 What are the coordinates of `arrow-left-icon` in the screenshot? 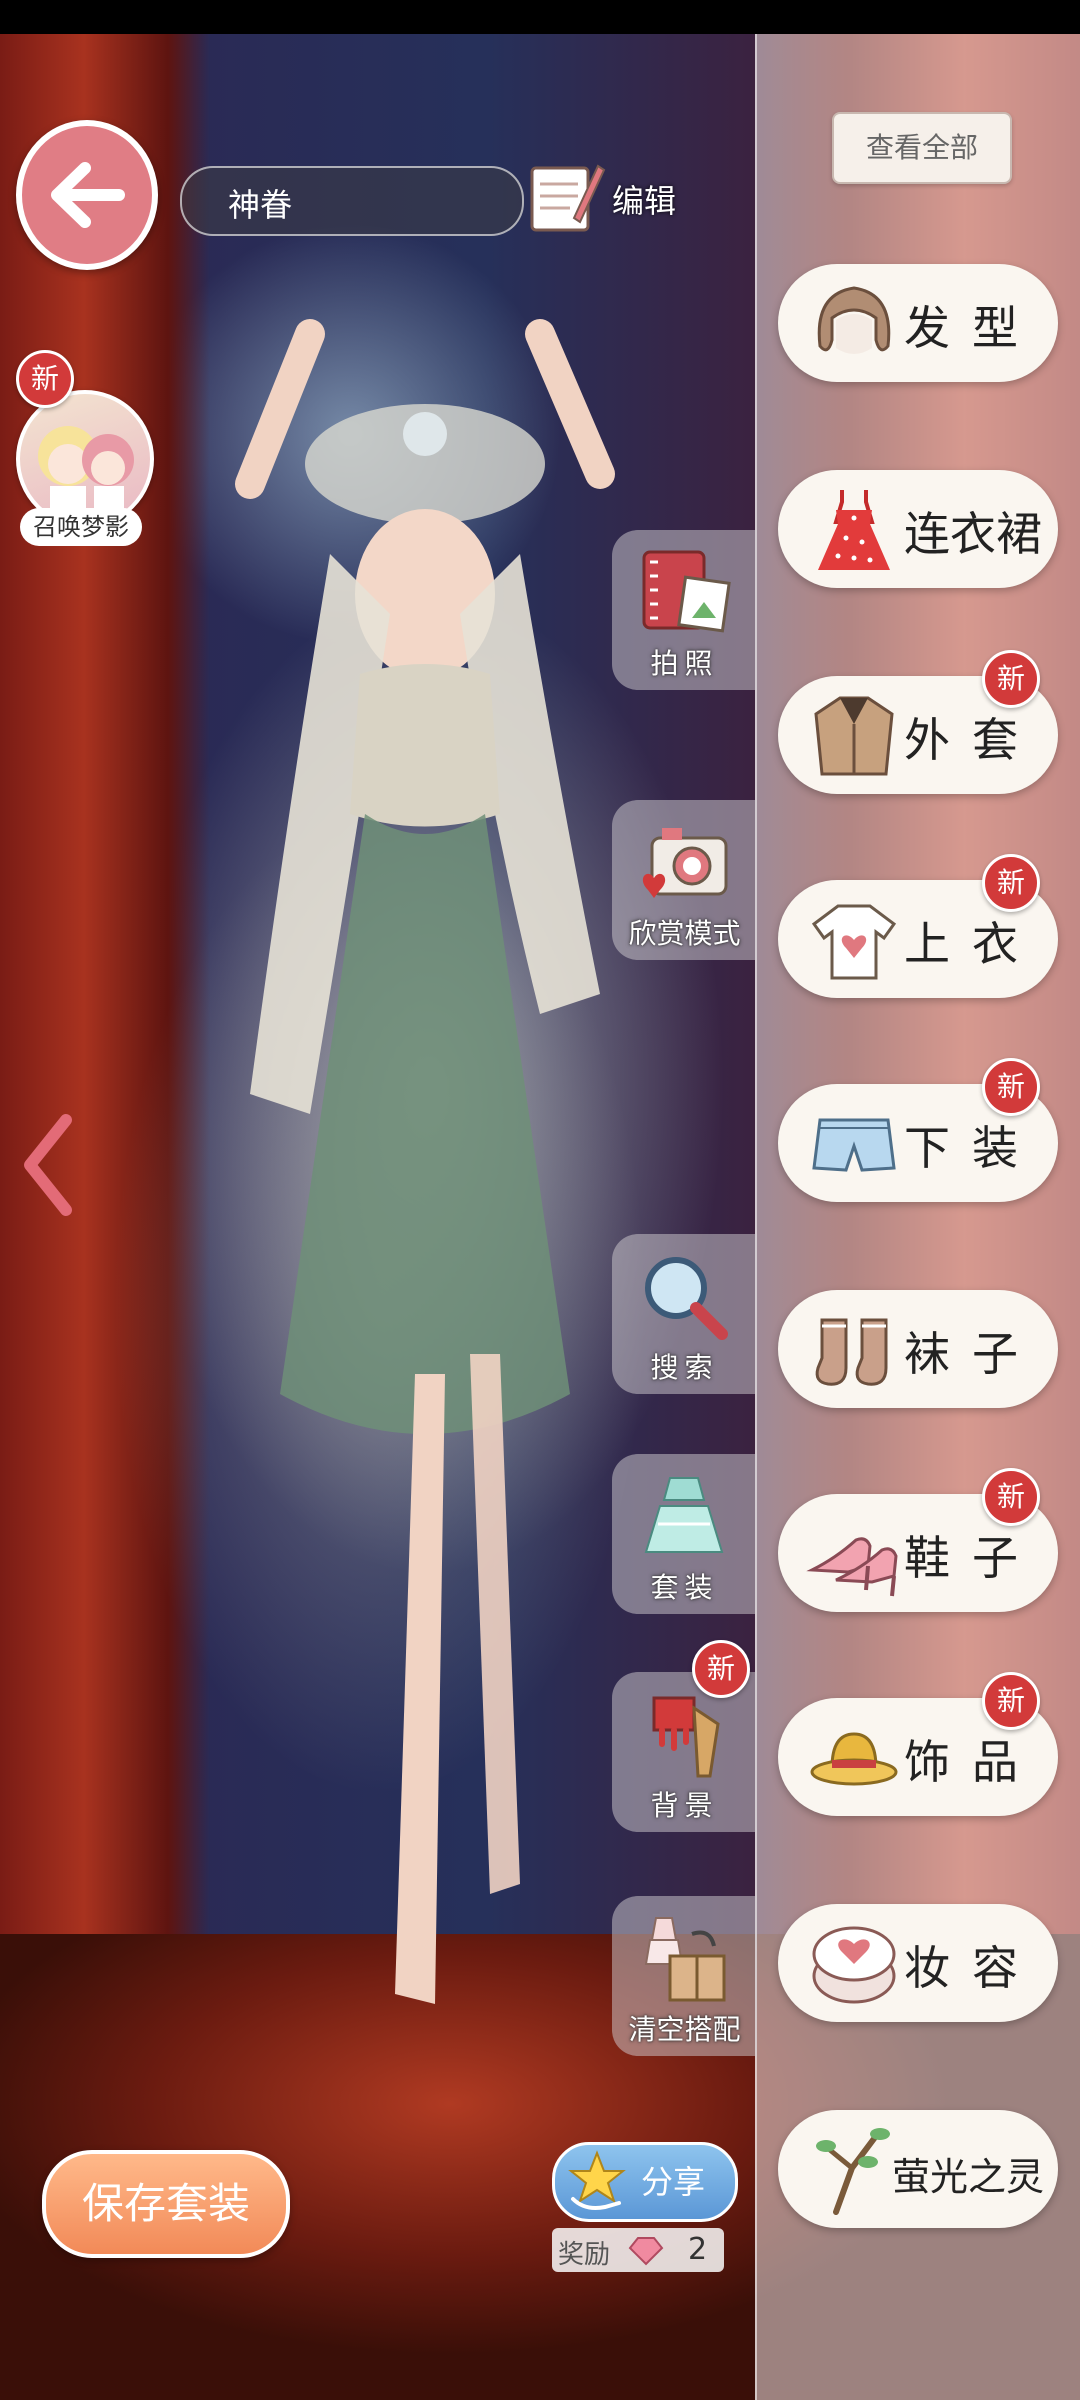 It's located at (88, 195).